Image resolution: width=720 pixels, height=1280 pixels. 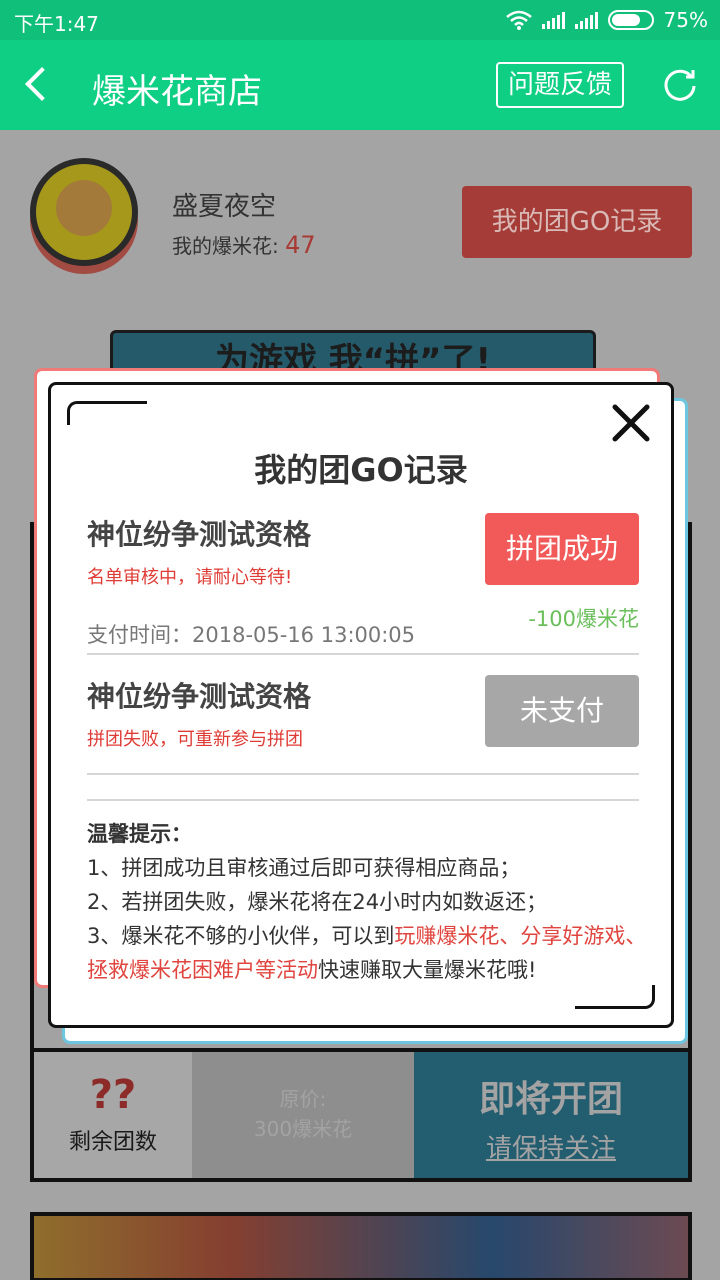 What do you see at coordinates (577, 222) in the screenshot?
I see `my-group-records-button: 我的团GO记录` at bounding box center [577, 222].